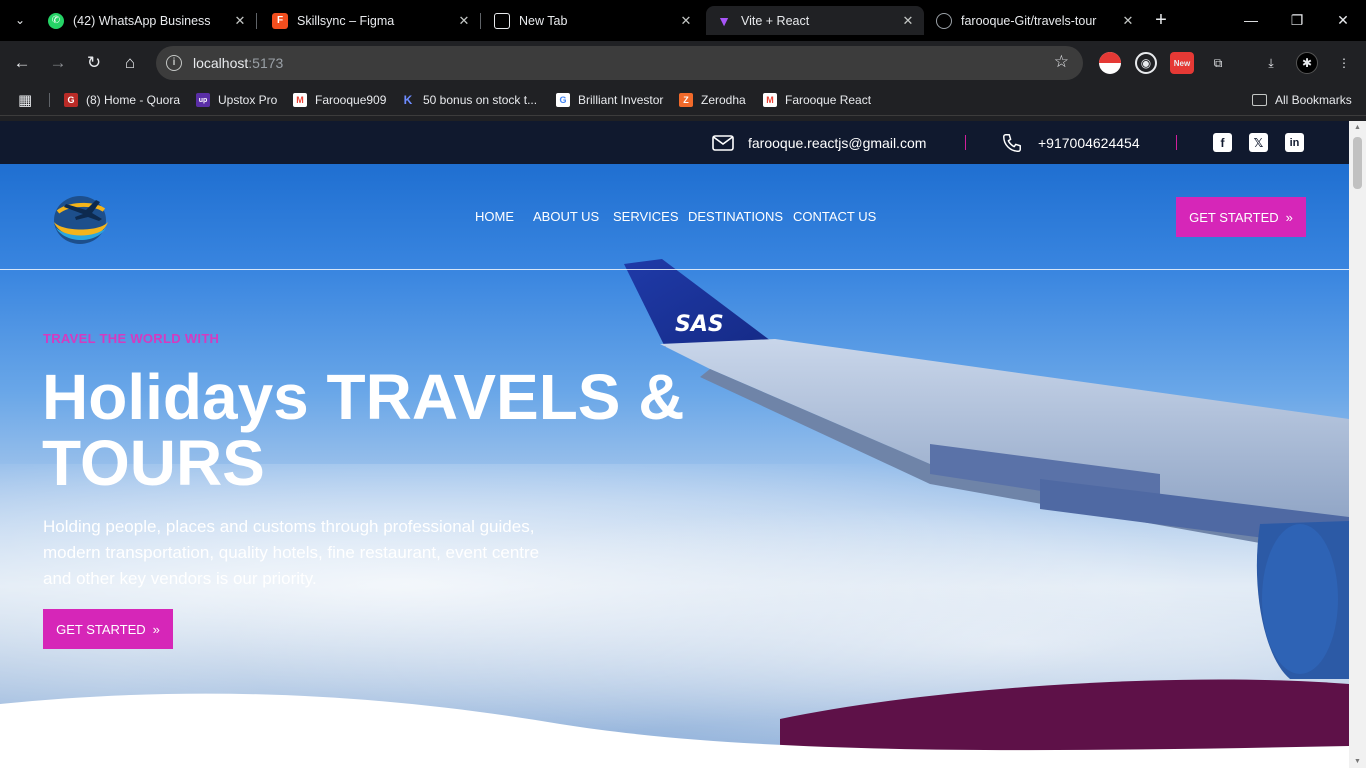 The image size is (1366, 768). Describe the element at coordinates (174, 63) in the screenshot. I see `site-info-icon: i` at that location.